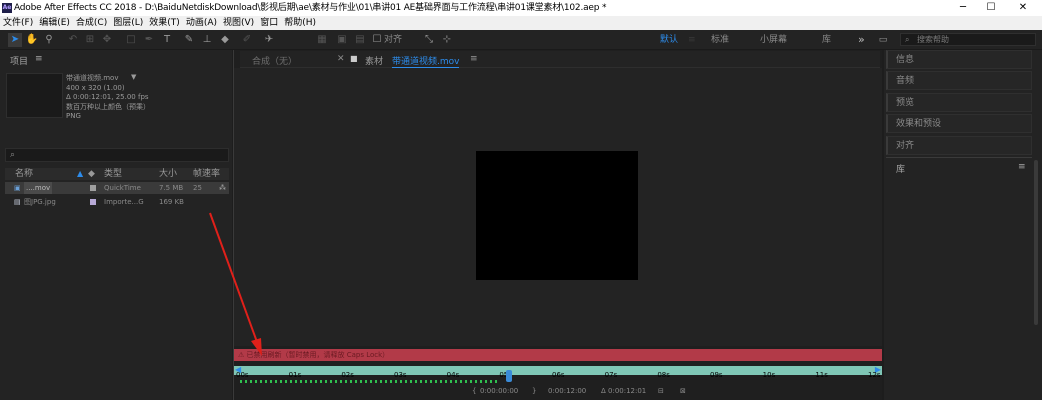  Describe the element at coordinates (113, 174) in the screenshot. I see `column-type: 类型` at that location.